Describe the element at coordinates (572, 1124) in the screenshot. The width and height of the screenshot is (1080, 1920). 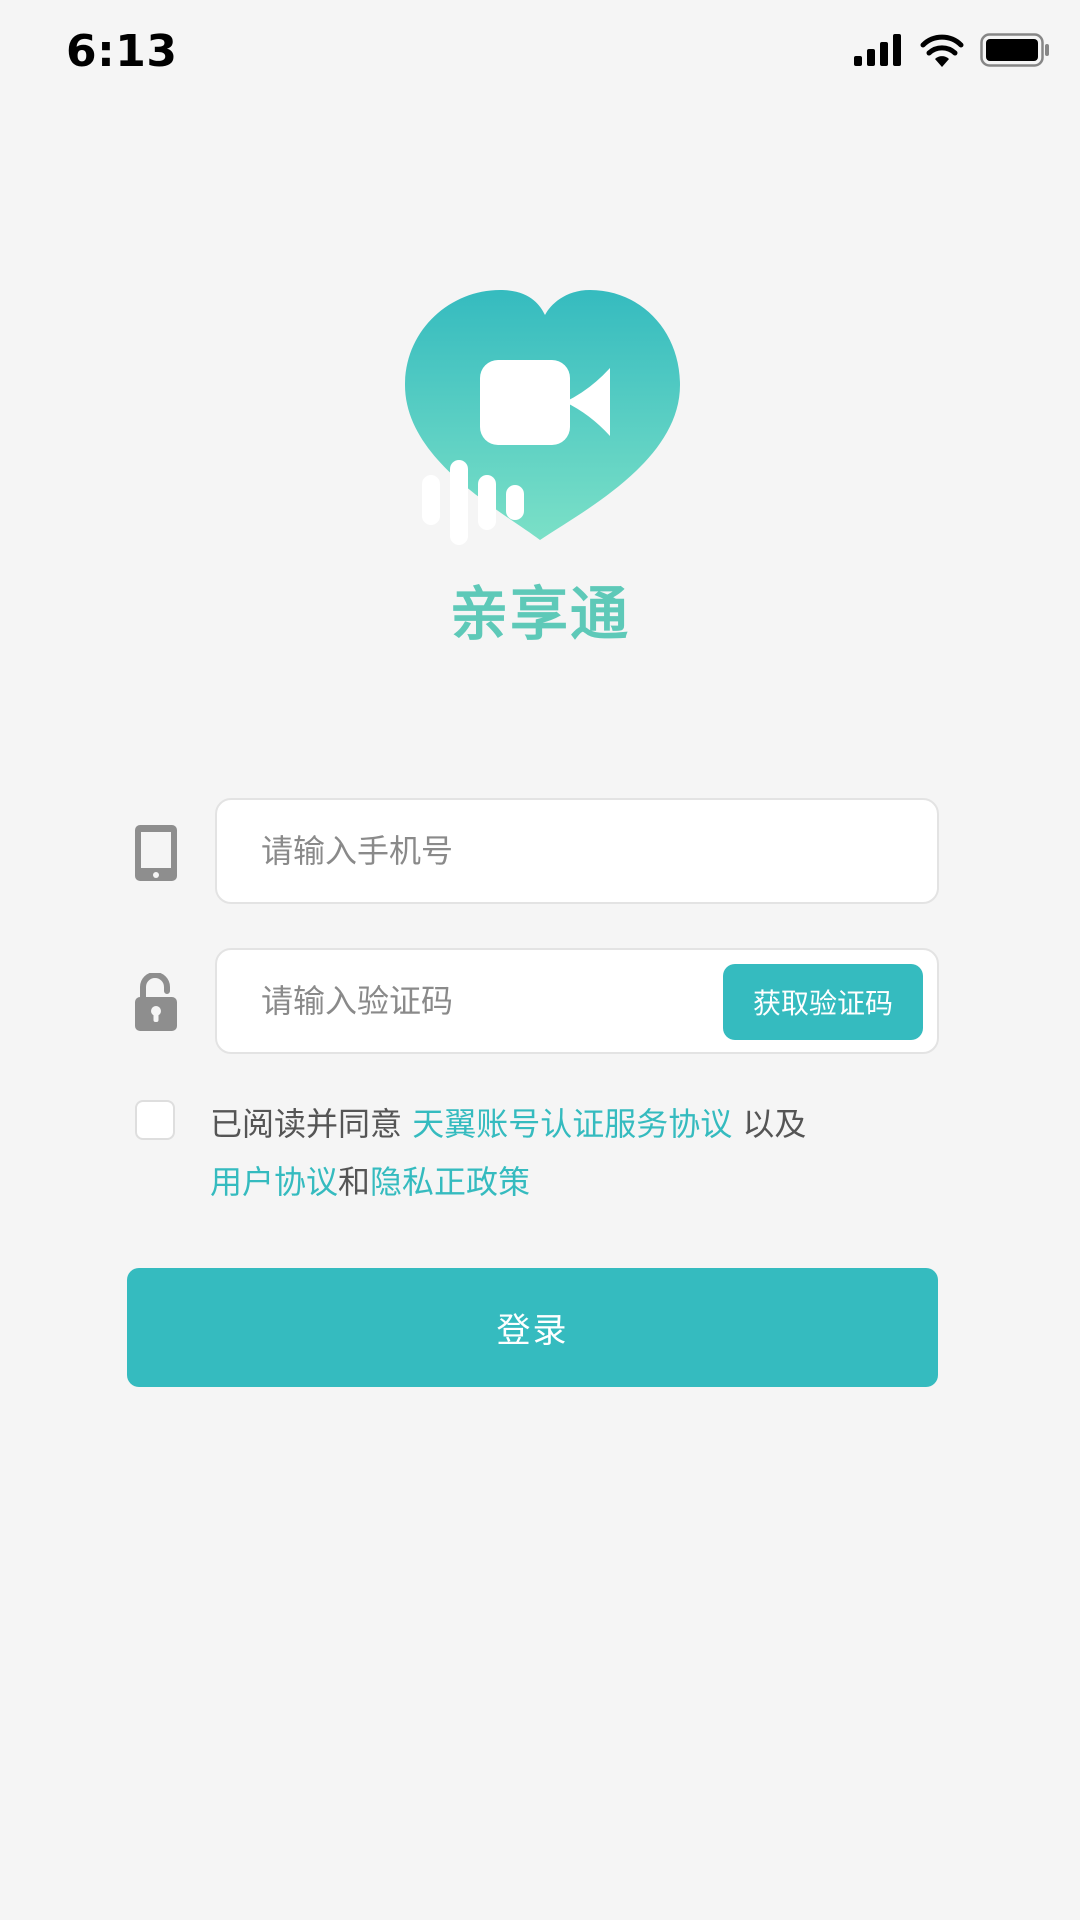
I see `auth-service-agreement-link: 天翼账号认证服务协议` at that location.